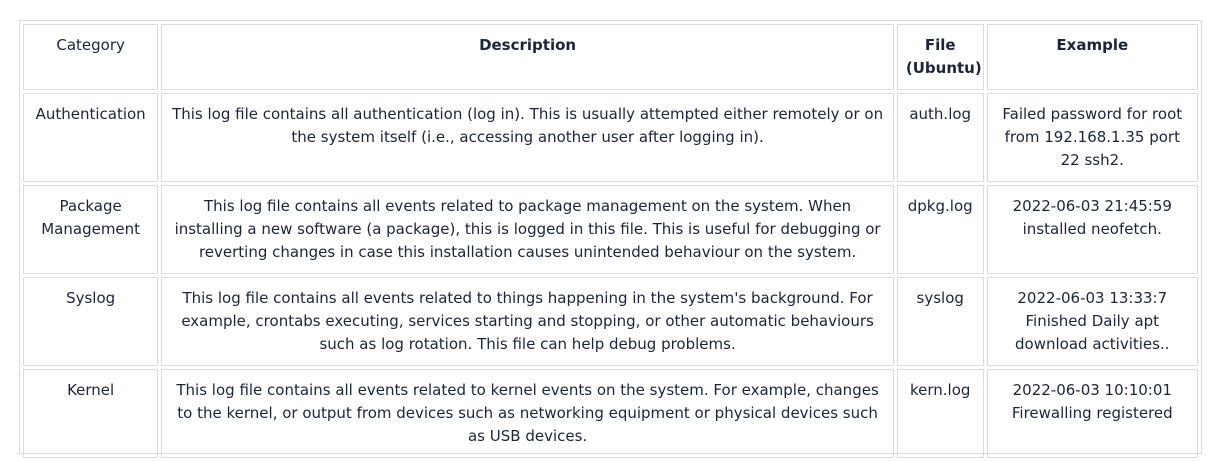  Describe the element at coordinates (940, 229) in the screenshot. I see `cell-file: dpkg.log` at that location.